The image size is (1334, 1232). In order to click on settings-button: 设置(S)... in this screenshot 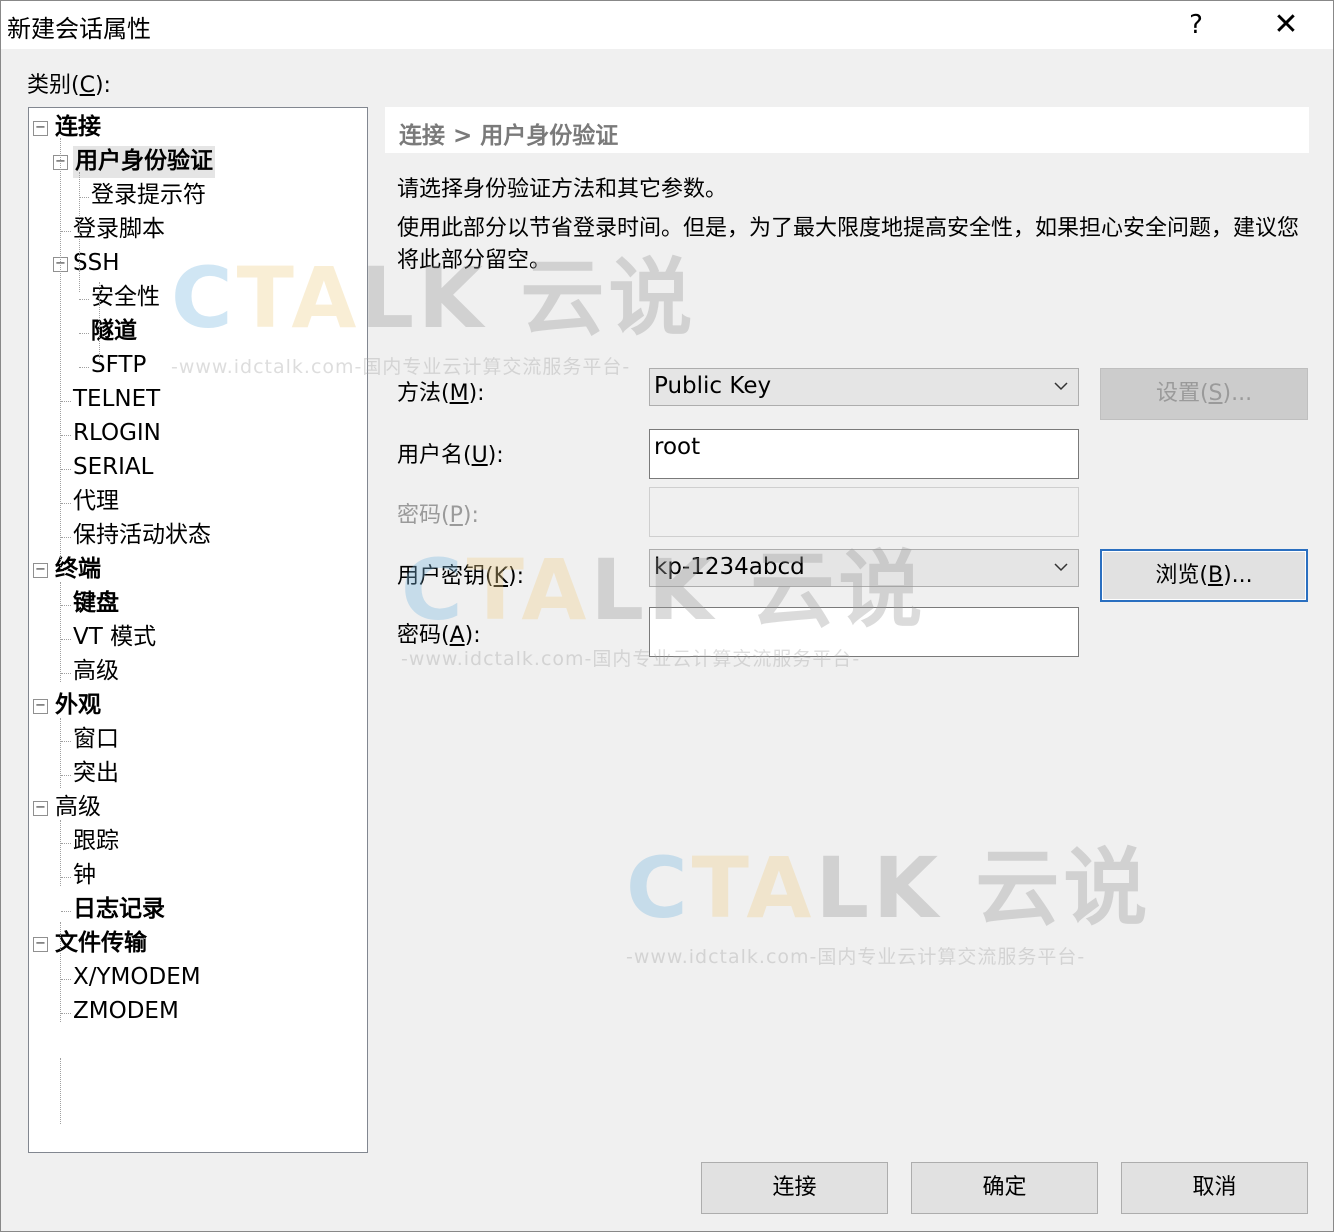, I will do `click(1204, 394)`.